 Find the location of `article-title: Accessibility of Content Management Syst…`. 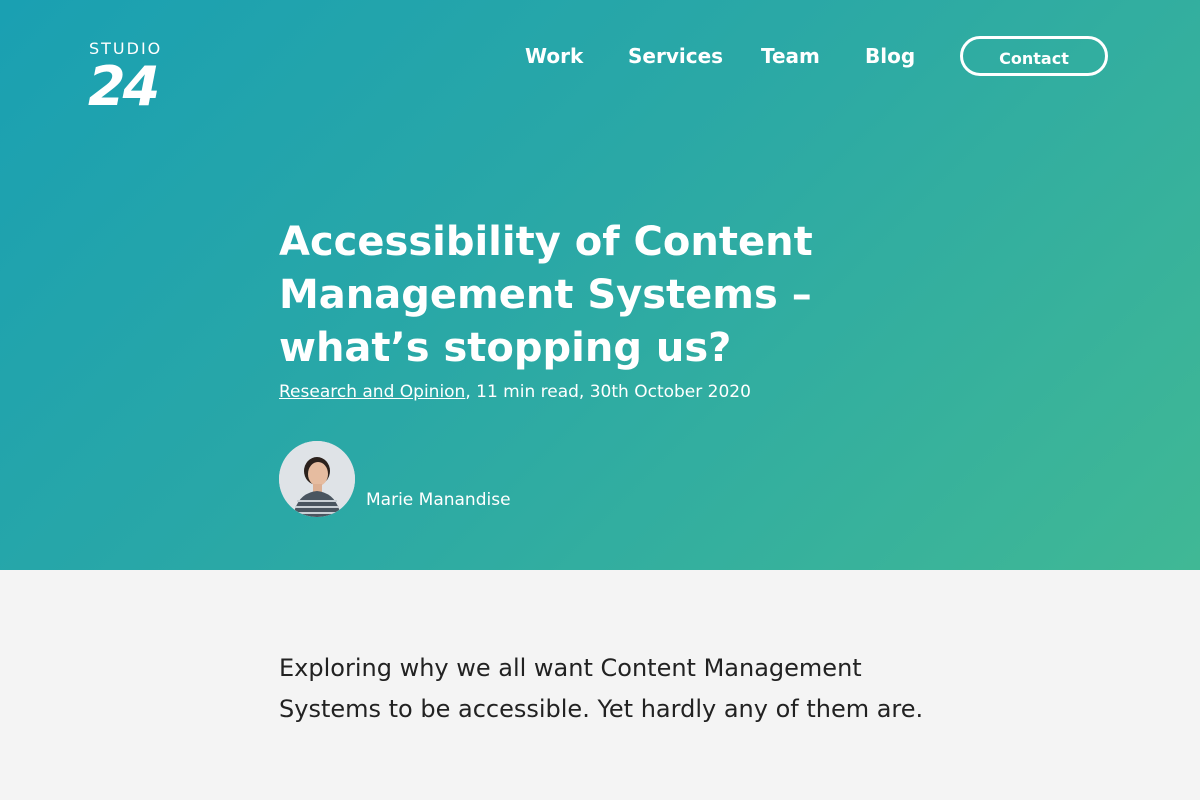

article-title: Accessibility of Content Management Syst… is located at coordinates (546, 295).